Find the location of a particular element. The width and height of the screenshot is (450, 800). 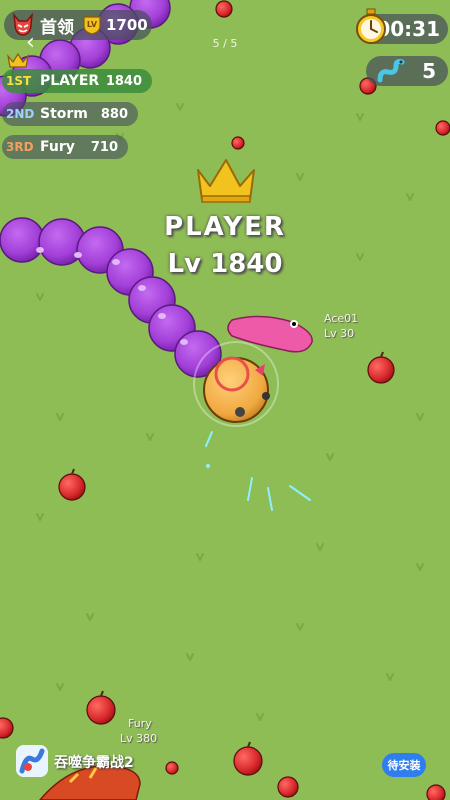

lv-badge-text: LV is located at coordinates (92, 24).